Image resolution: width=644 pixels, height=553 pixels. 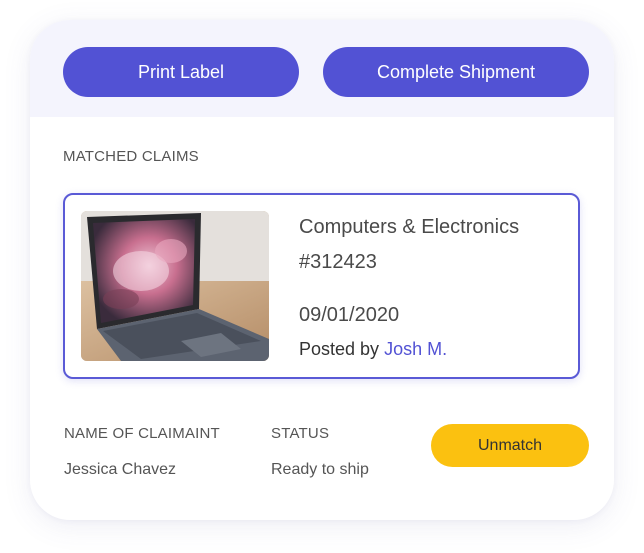 What do you see at coordinates (142, 433) in the screenshot?
I see `claimant-name-label: NAME OF CLAIMAINT` at bounding box center [142, 433].